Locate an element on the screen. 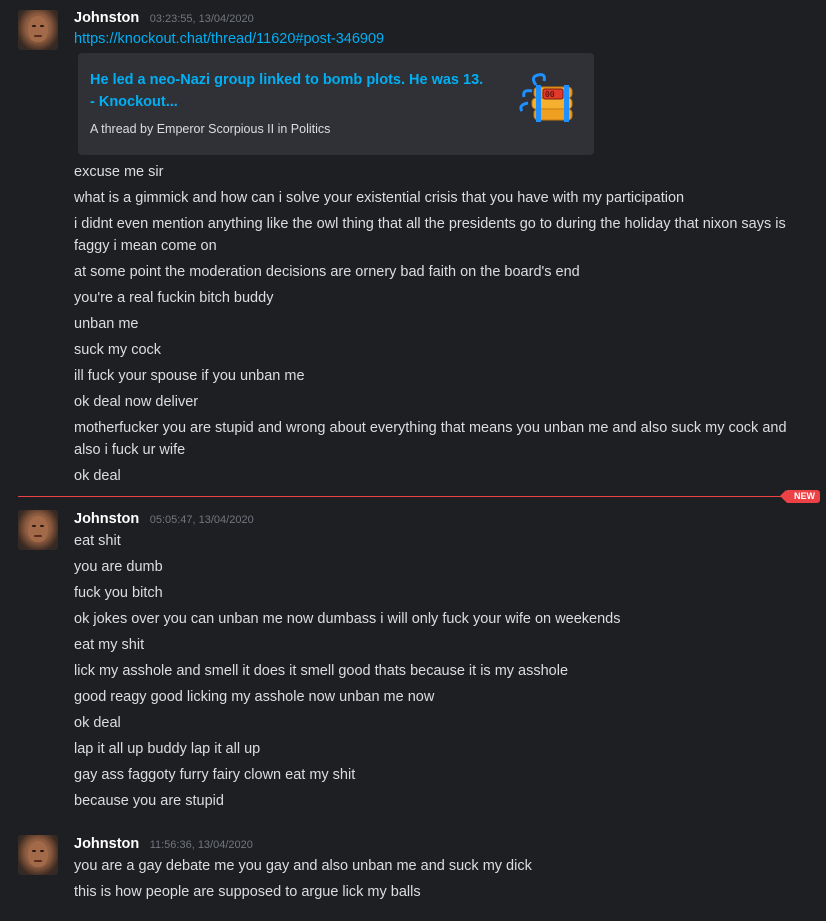 The width and height of the screenshot is (826, 921). timestamp: 11:56:36, 13/04/2020 is located at coordinates (201, 845).